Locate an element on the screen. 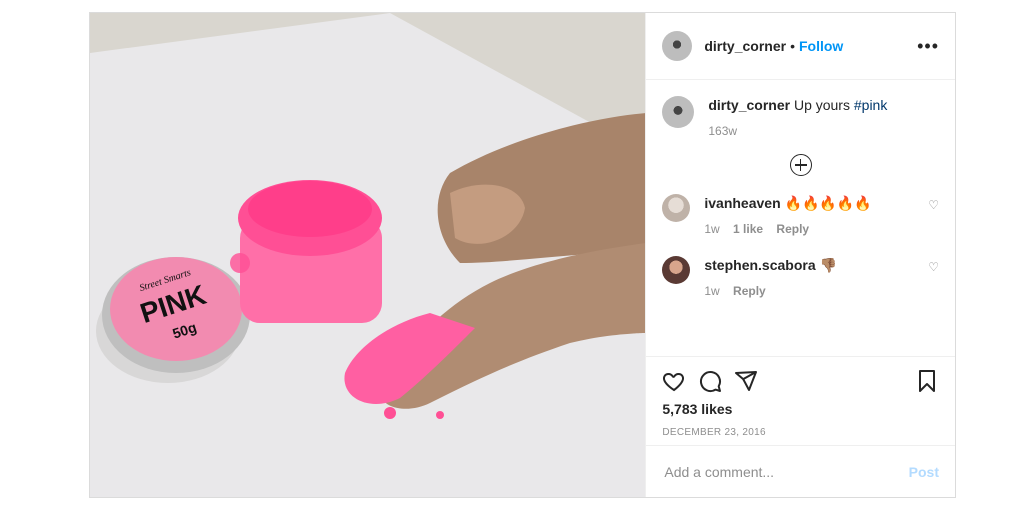 The height and width of the screenshot is (511, 1024). post-header: dirty_corner • Follow ••• is located at coordinates (800, 46).